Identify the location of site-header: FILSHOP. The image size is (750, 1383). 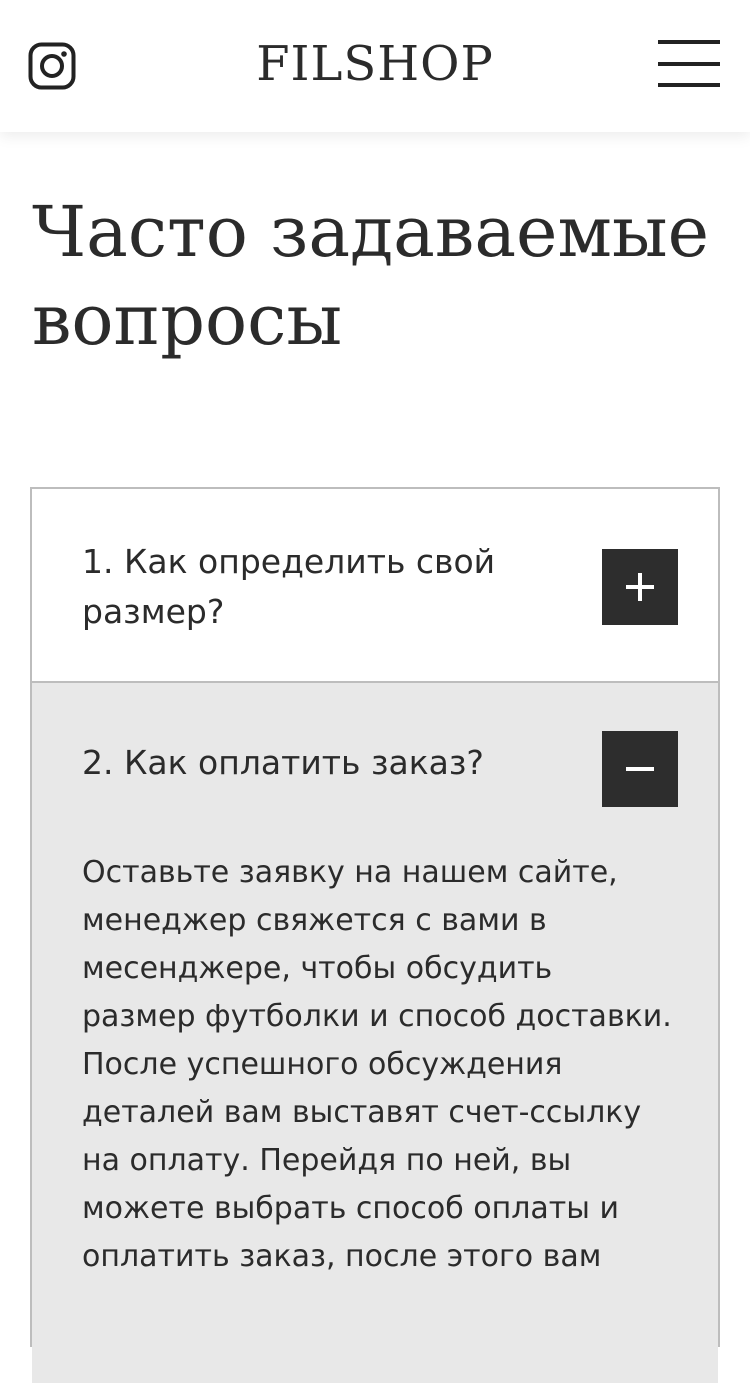
(375, 66).